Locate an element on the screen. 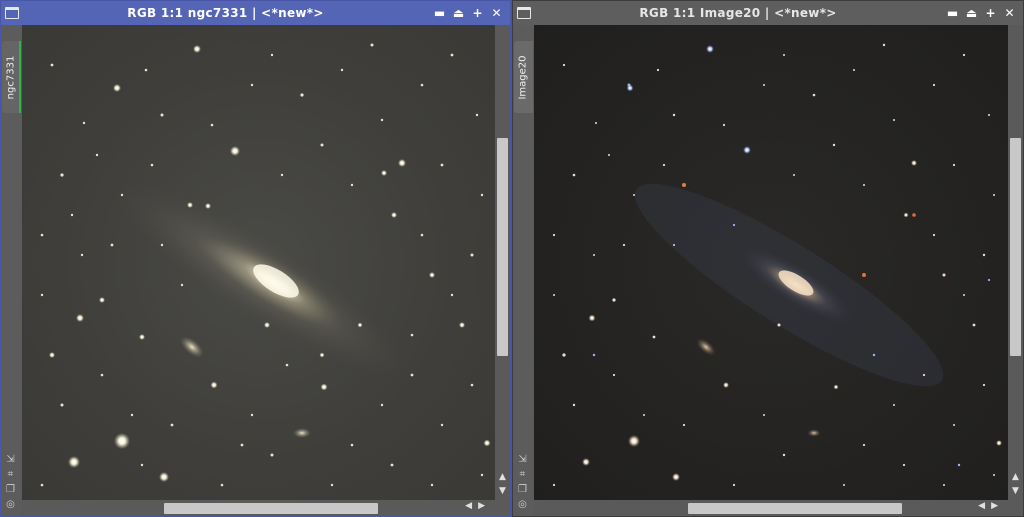  window-titlebar: RGB 1:1 Image20 | <*new*> ▬ ⏏ + ✕ is located at coordinates (768, 13).